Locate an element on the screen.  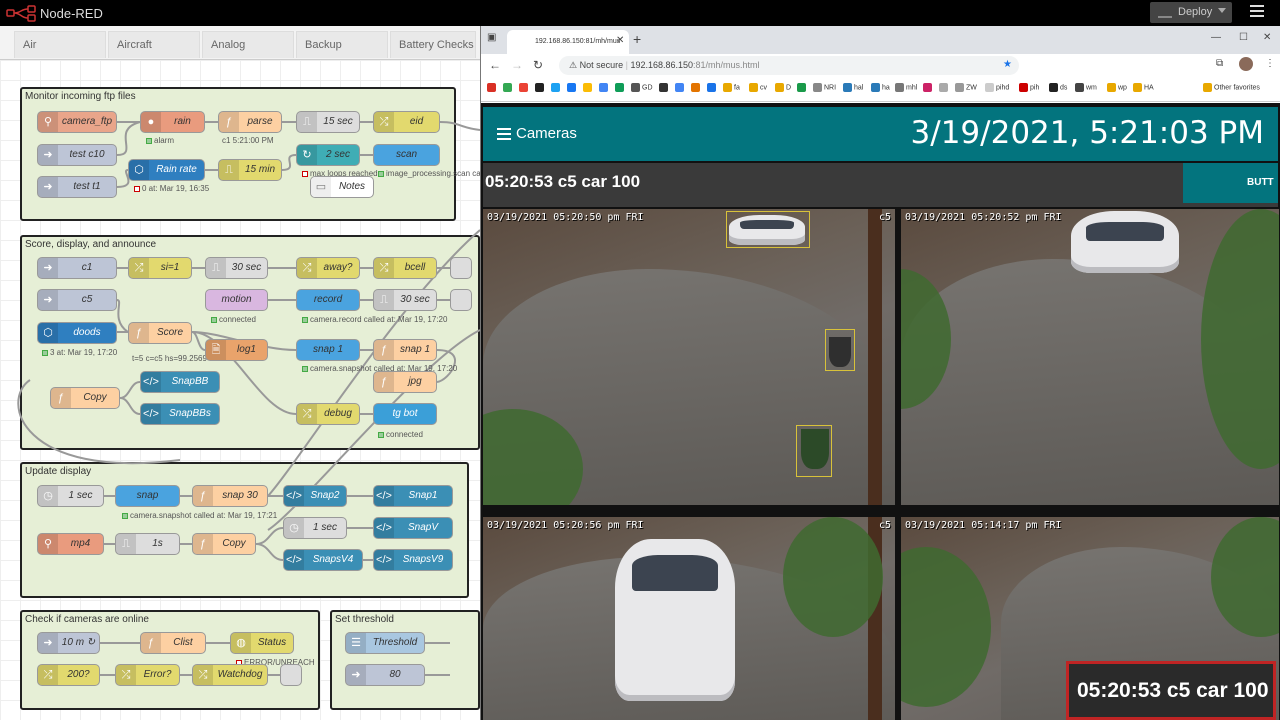
bookmark-ha-folder: HA is located at coordinates (1143, 87).